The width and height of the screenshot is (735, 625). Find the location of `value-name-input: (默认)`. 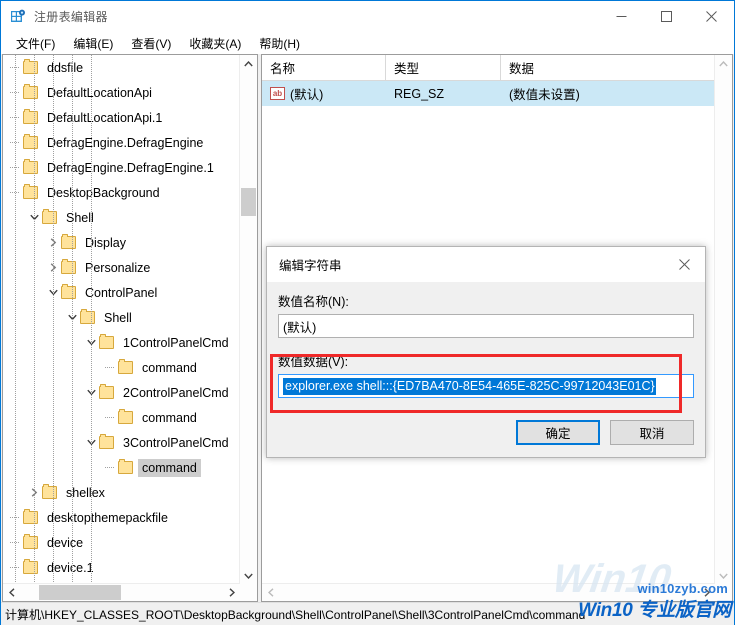

value-name-input: (默认) is located at coordinates (486, 326).